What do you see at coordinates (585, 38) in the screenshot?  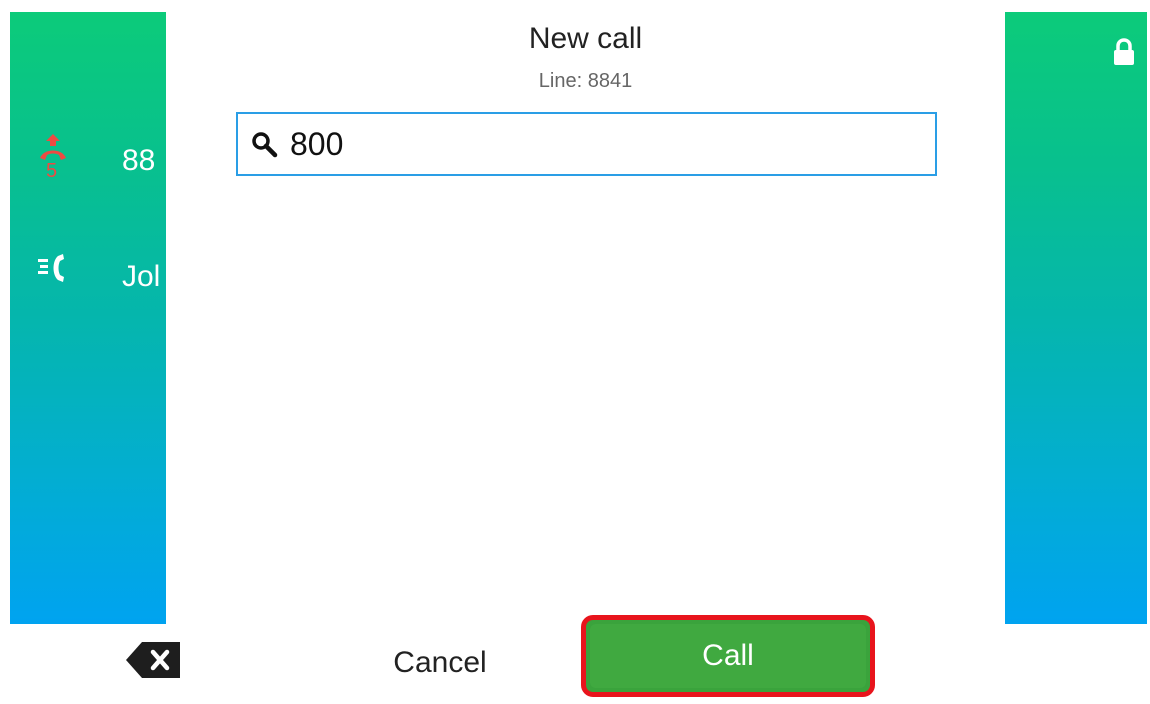 I see `dialog-title: New call` at bounding box center [585, 38].